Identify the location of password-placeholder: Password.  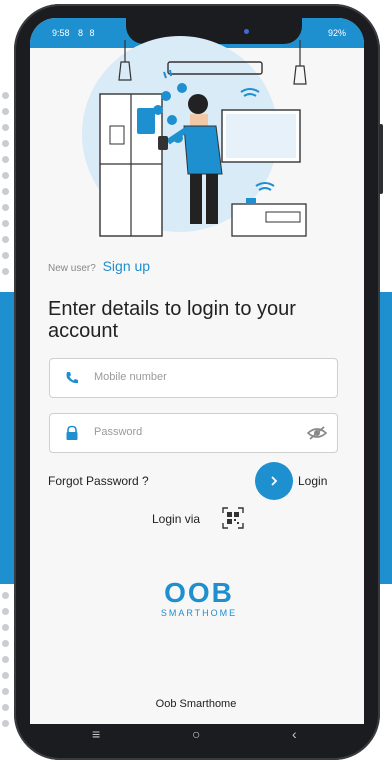
(118, 432).